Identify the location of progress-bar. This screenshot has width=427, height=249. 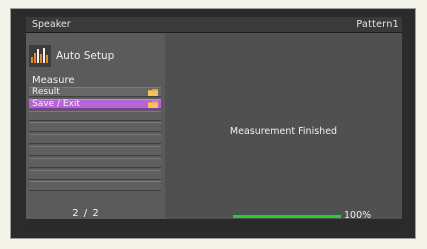
(287, 216).